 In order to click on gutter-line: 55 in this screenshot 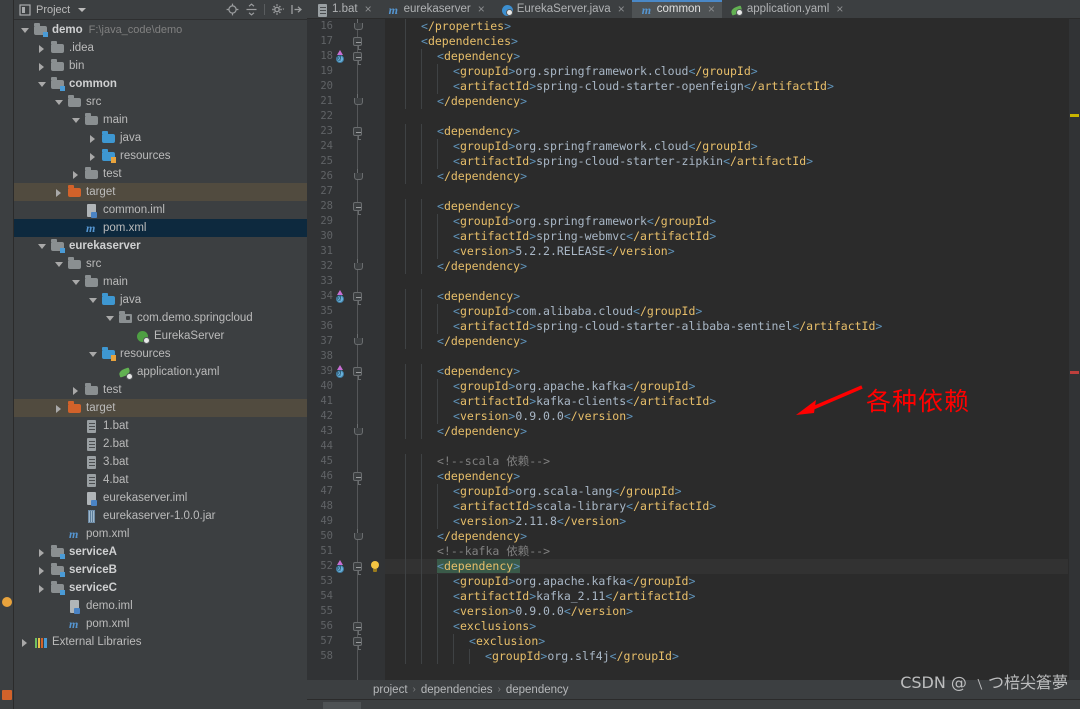, I will do `click(346, 611)`.